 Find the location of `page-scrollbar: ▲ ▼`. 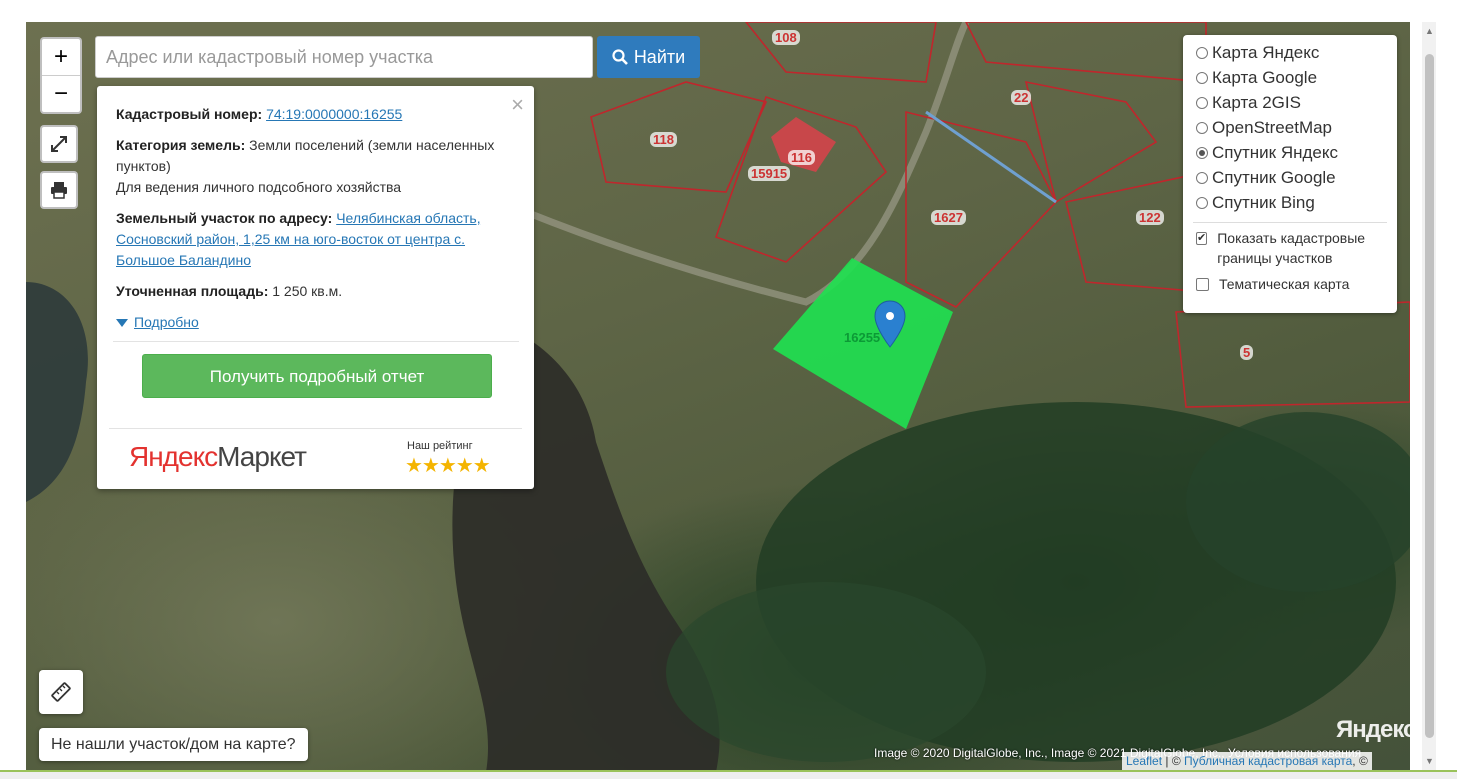

page-scrollbar: ▲ ▼ is located at coordinates (1429, 396).